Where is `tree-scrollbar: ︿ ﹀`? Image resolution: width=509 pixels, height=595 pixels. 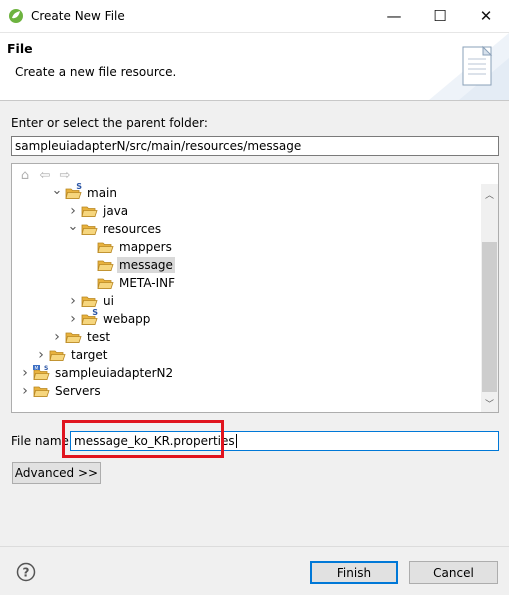 tree-scrollbar: ︿ ﹀ is located at coordinates (489, 298).